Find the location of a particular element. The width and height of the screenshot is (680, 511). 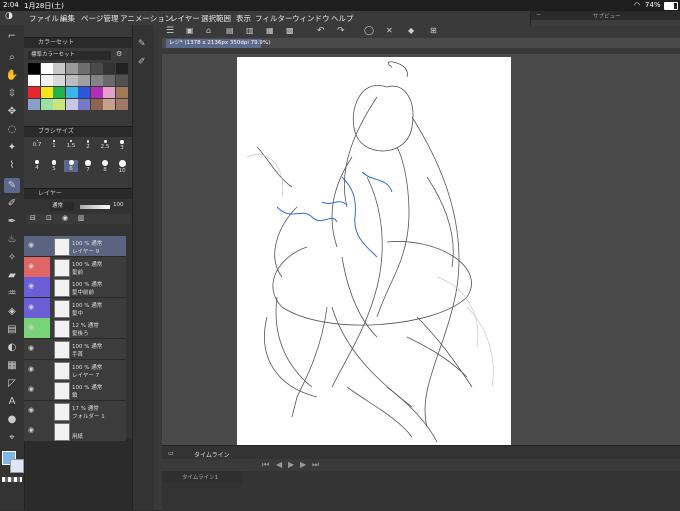

clip-icon: ⊟ is located at coordinates (33, 218).